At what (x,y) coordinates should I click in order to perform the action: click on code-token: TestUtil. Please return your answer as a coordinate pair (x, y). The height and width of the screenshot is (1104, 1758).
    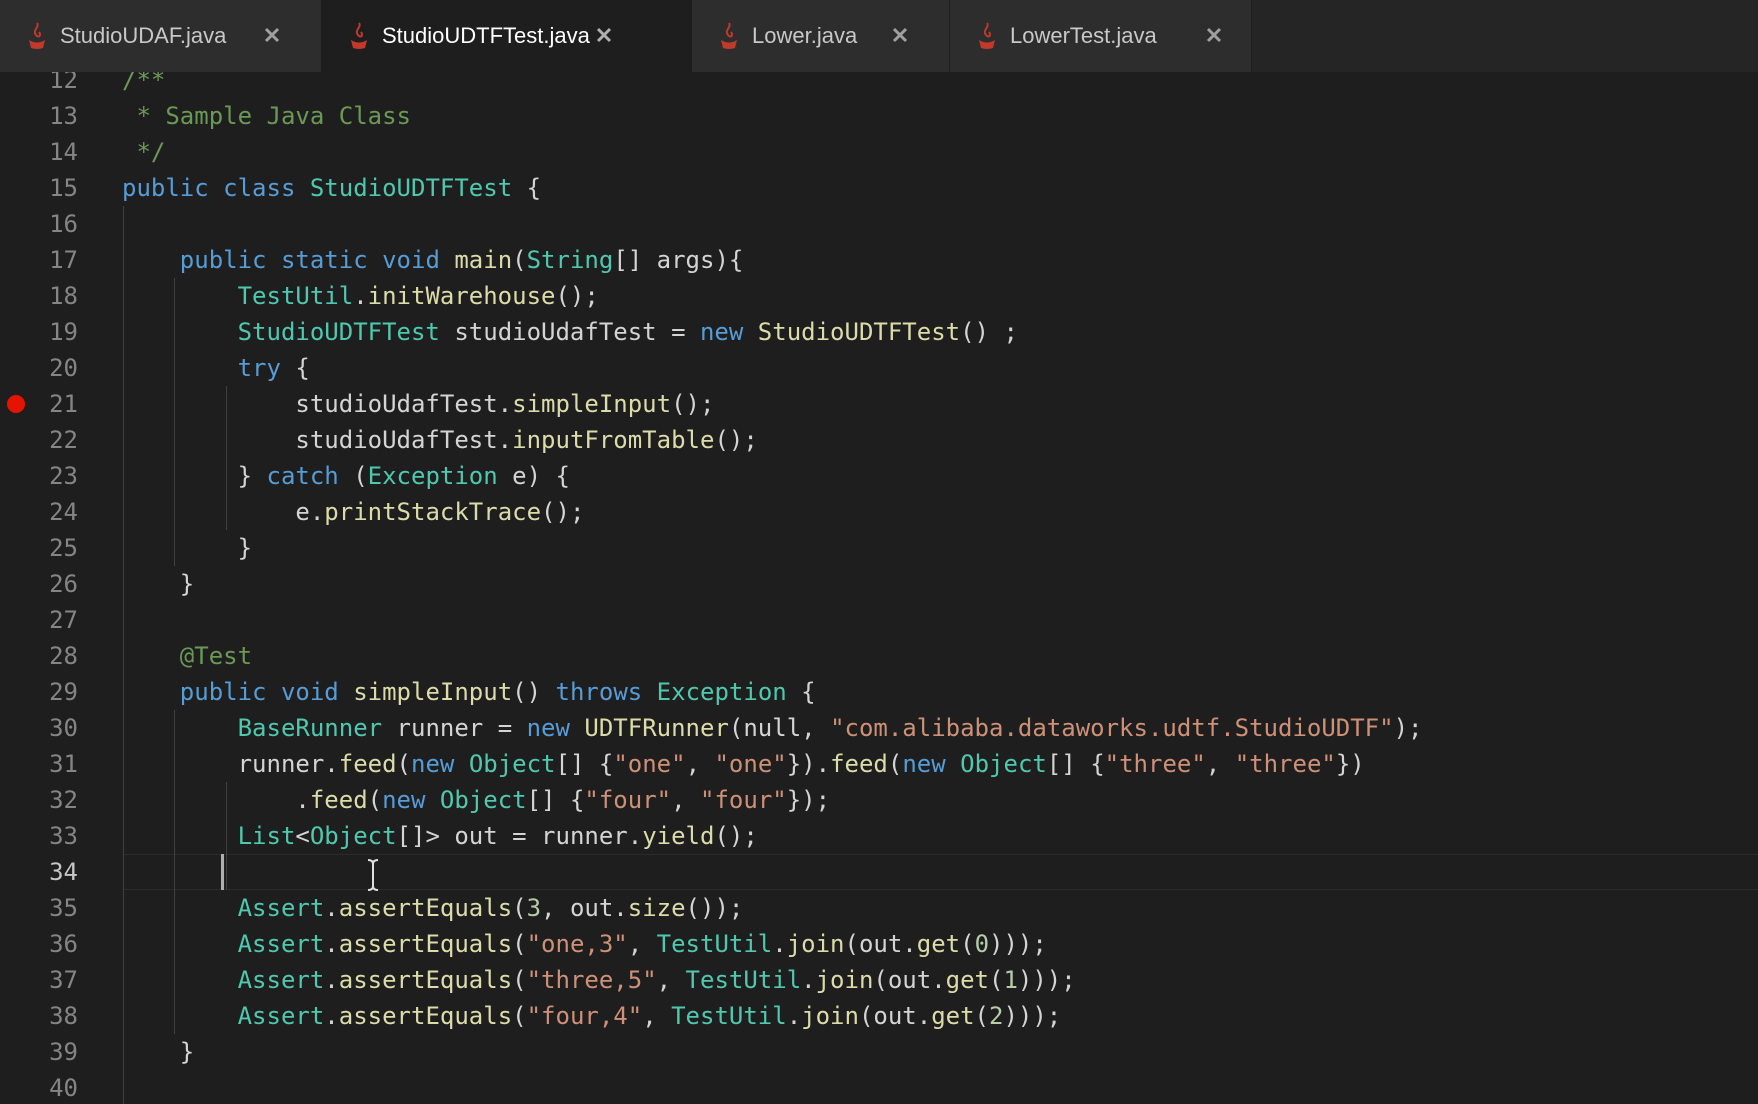
    Looking at the image, I should click on (714, 944).